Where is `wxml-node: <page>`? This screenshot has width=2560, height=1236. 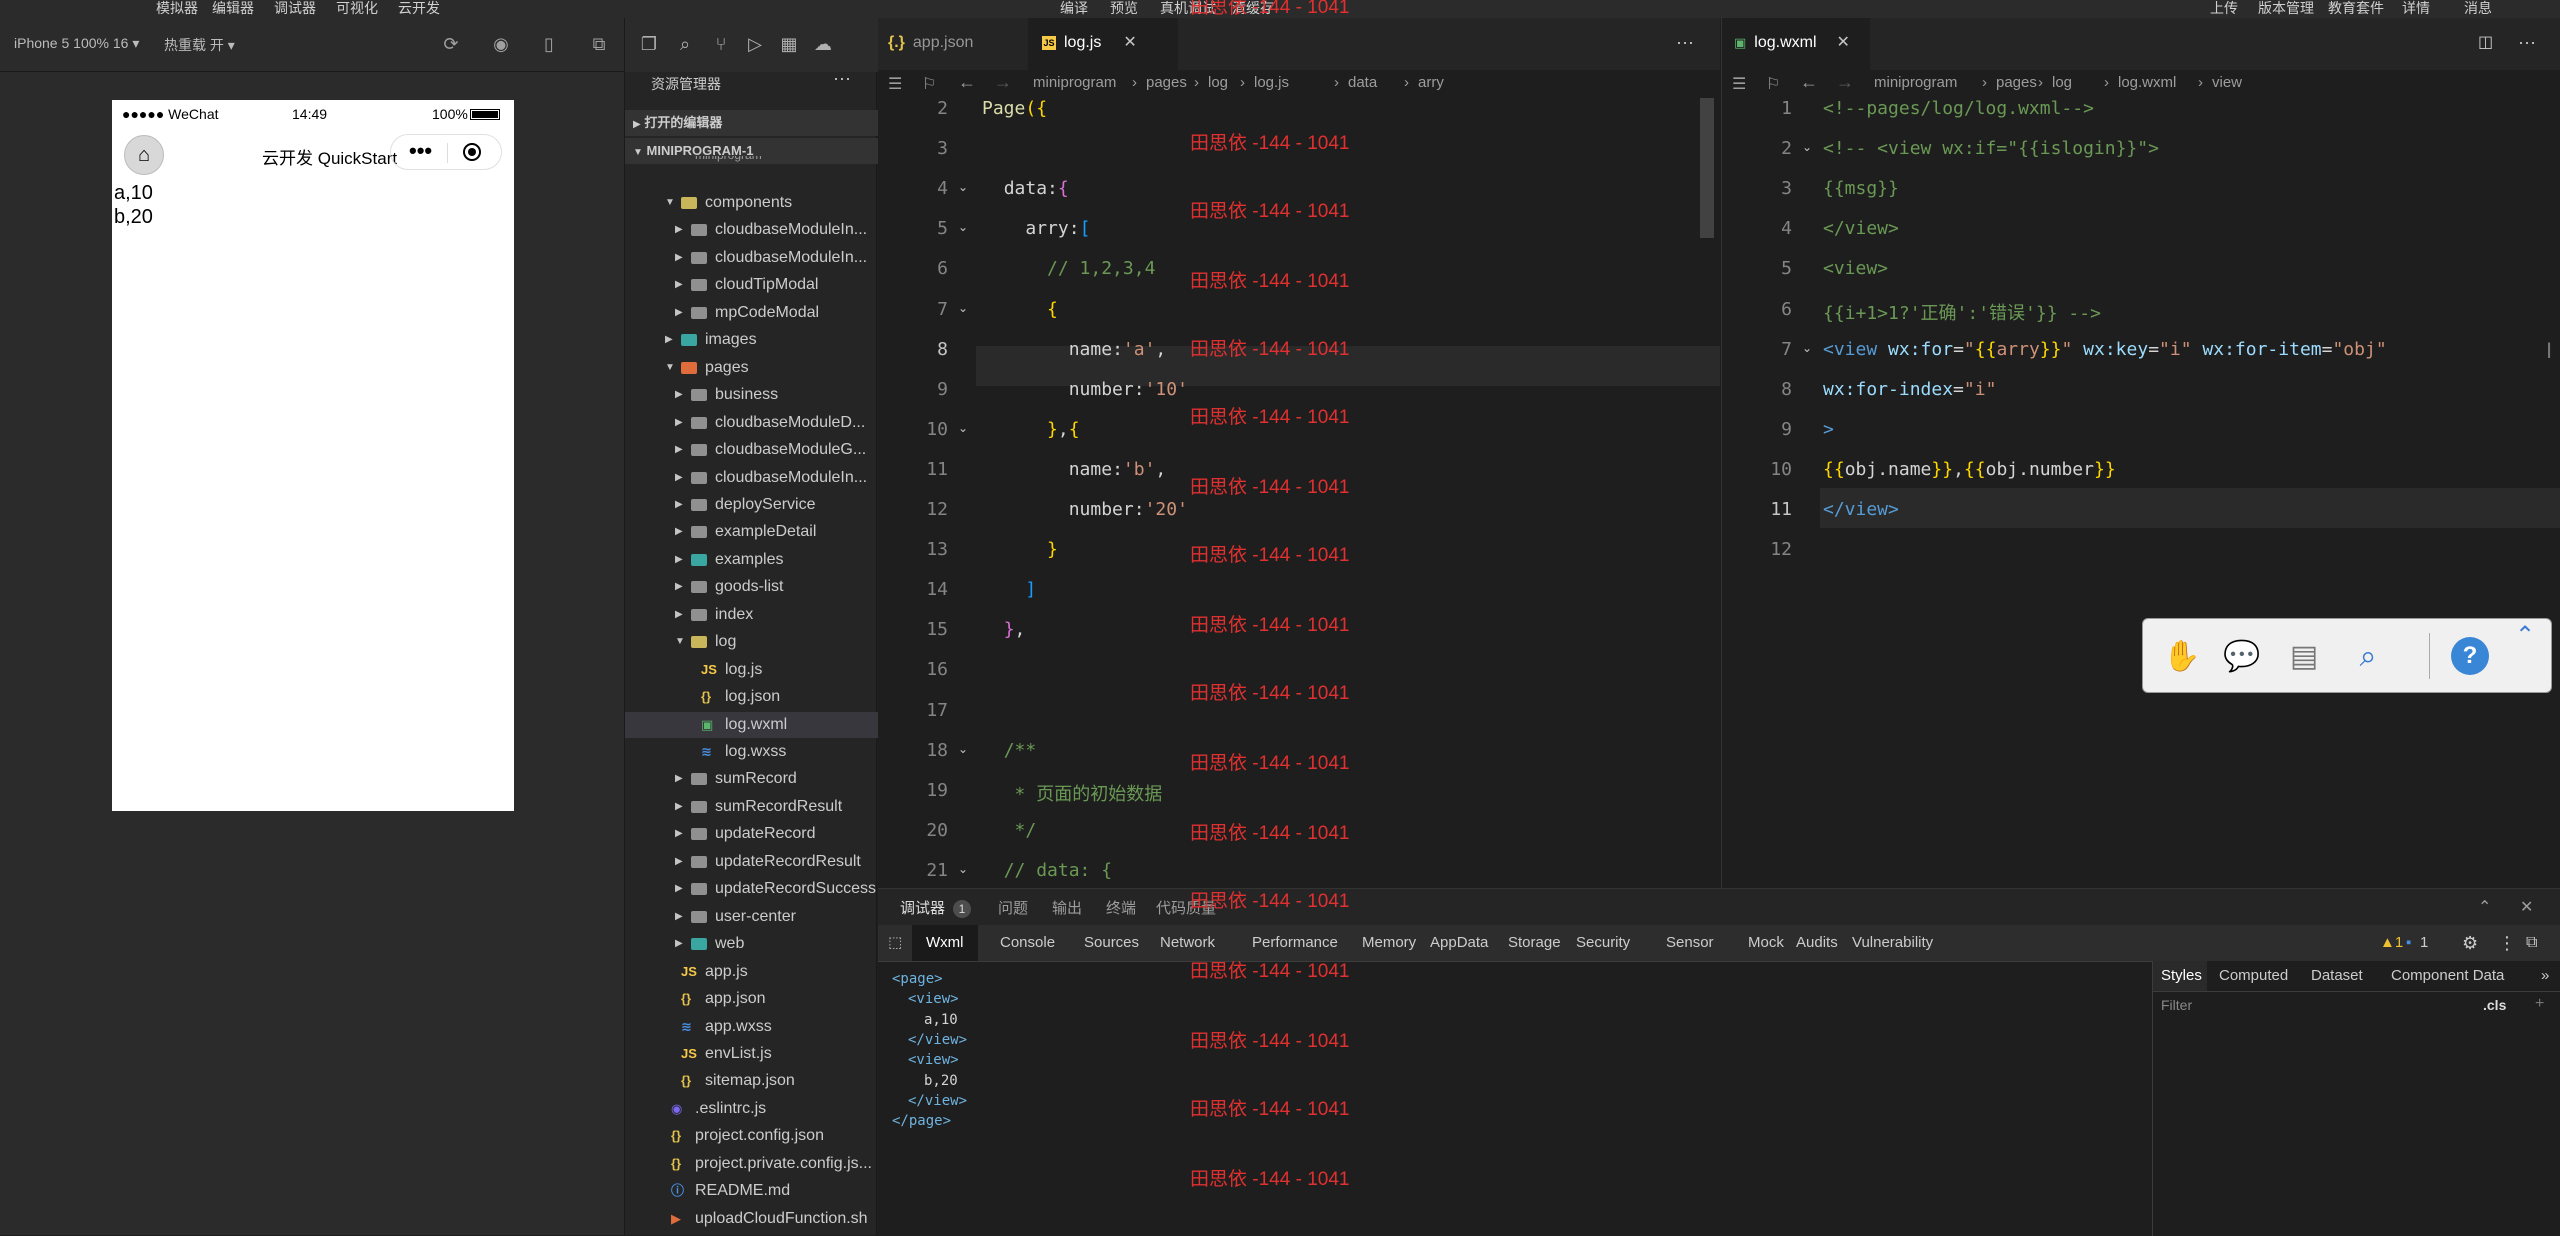 wxml-node: <page> is located at coordinates (917, 979).